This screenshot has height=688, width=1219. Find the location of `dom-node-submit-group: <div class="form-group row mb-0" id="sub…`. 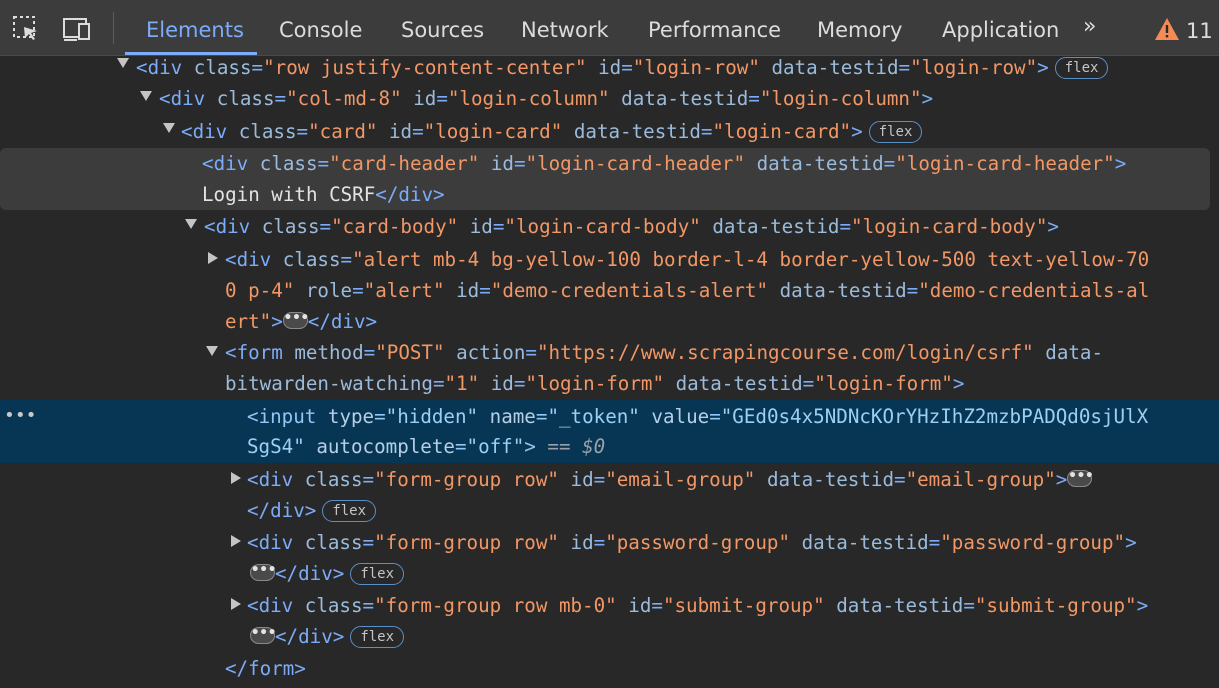

dom-node-submit-group: <div class="form-group row mb-0" id="sub… is located at coordinates (697, 605).